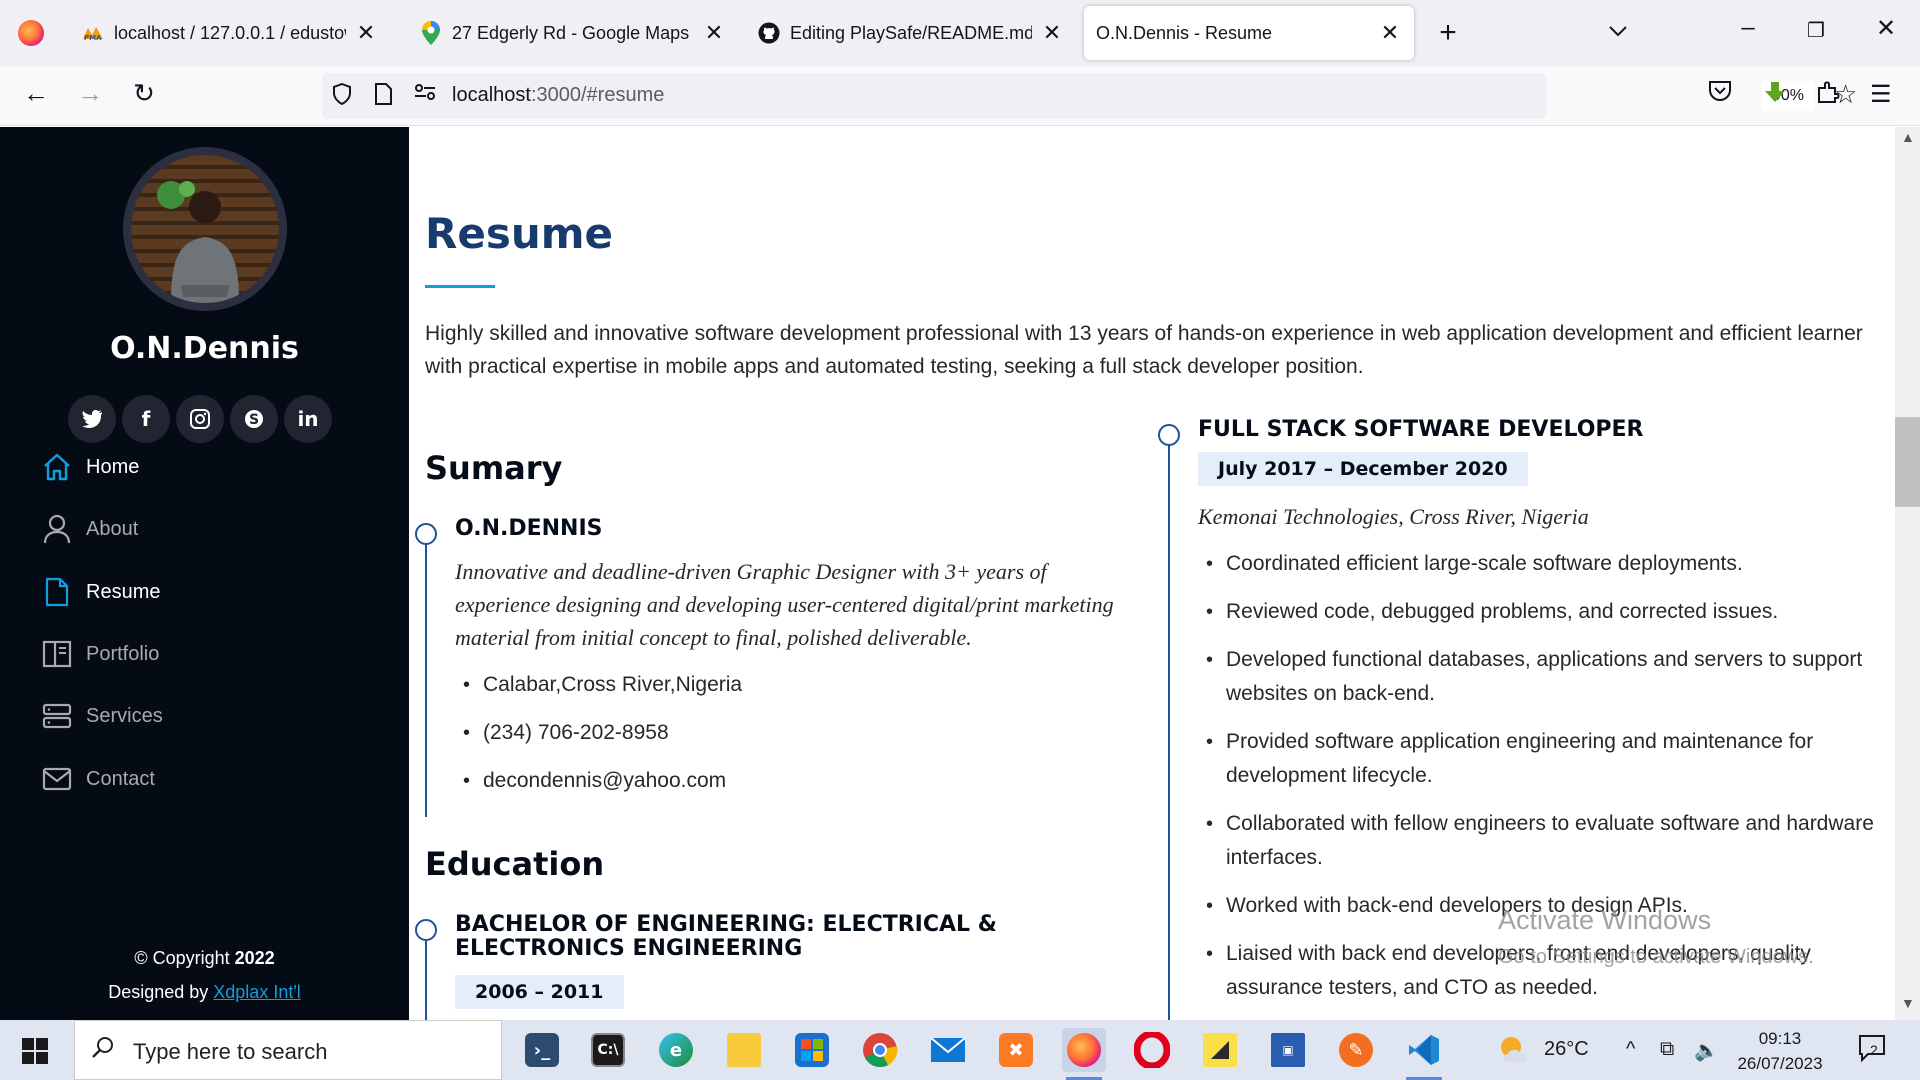  I want to click on browser-toolbar: ← → ↻ localhost:3000/#resume 90% ☆ ☰, so click(960, 96).